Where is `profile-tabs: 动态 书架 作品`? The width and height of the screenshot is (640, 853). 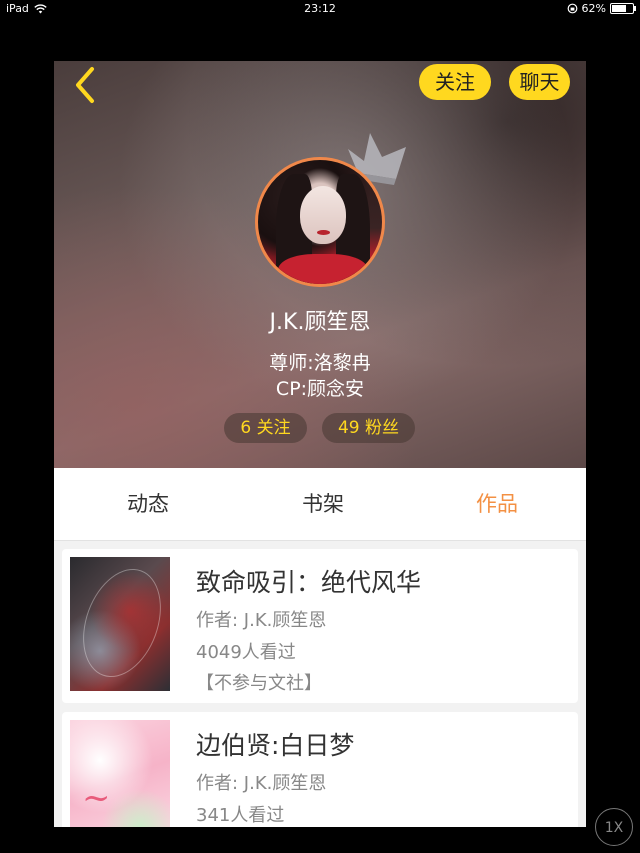
profile-tabs: 动态 书架 作品 is located at coordinates (320, 504).